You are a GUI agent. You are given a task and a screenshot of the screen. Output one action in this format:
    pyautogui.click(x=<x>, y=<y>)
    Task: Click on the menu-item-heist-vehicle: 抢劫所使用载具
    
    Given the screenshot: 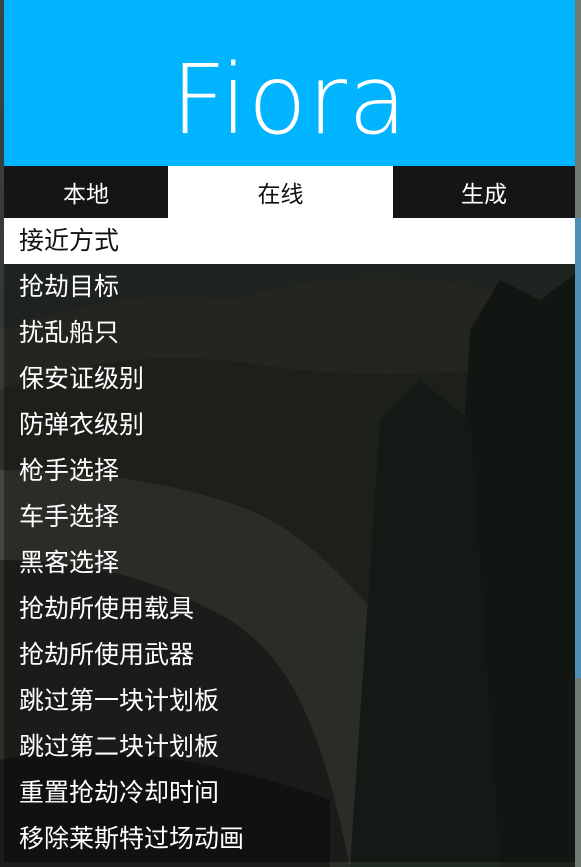 What is the action you would take?
    pyautogui.click(x=289, y=609)
    